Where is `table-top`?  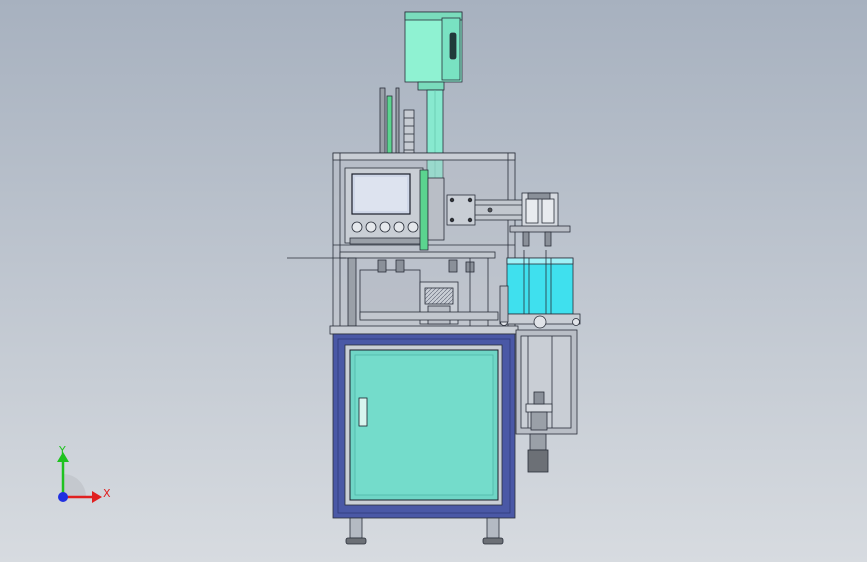 table-top is located at coordinates (424, 330).